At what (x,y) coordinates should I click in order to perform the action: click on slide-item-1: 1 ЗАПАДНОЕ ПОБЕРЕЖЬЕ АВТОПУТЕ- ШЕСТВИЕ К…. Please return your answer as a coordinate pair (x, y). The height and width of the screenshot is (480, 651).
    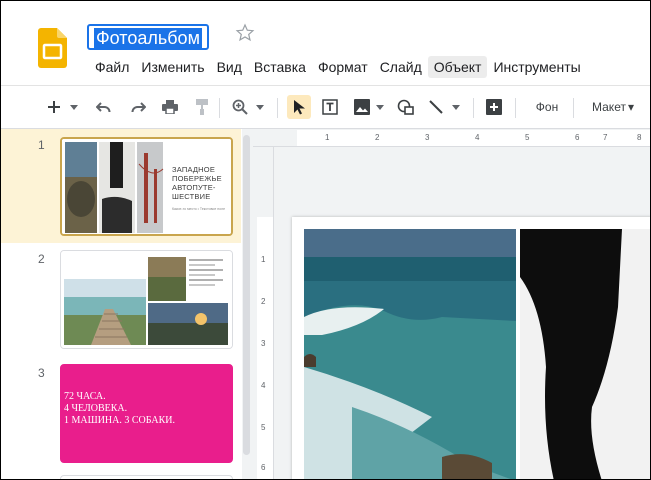
    Looking at the image, I should click on (121, 186).